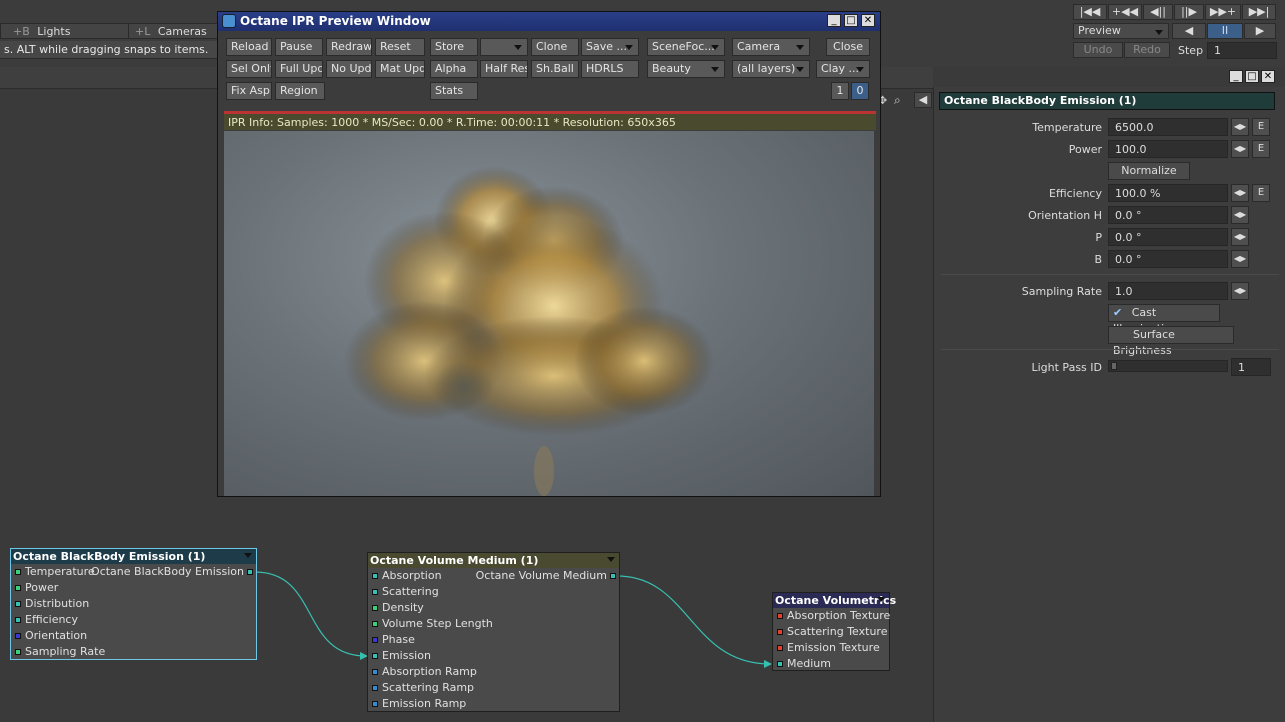 The height and width of the screenshot is (722, 1285). What do you see at coordinates (1168, 149) in the screenshot?
I see `power-field: 100.0` at bounding box center [1168, 149].